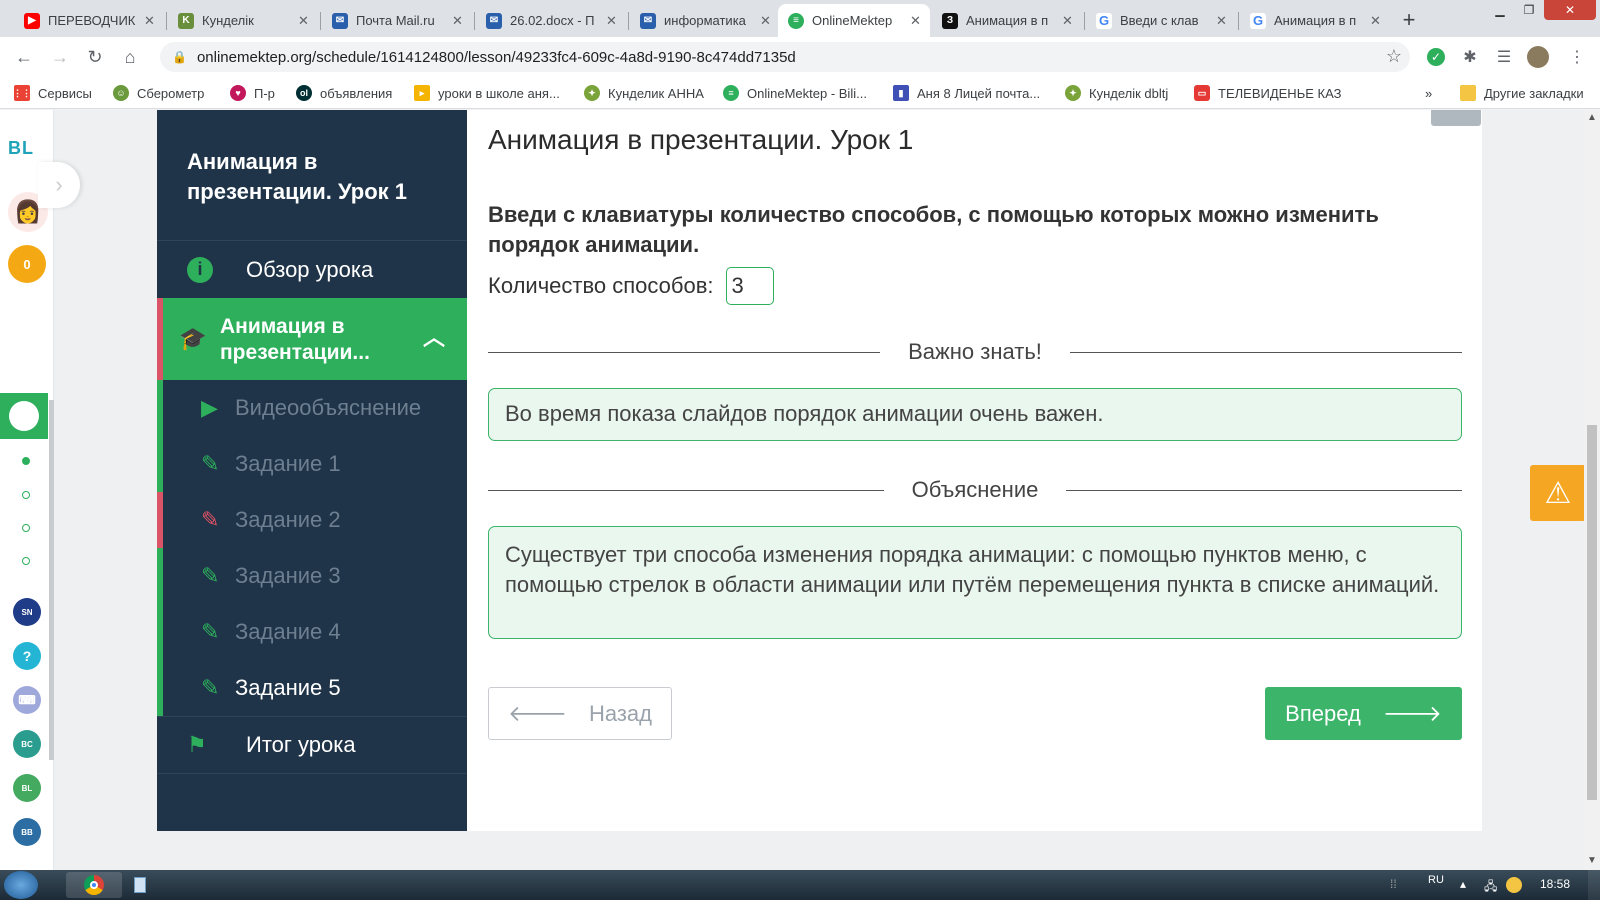  I want to click on chevron-up-icon: ︿, so click(434, 336).